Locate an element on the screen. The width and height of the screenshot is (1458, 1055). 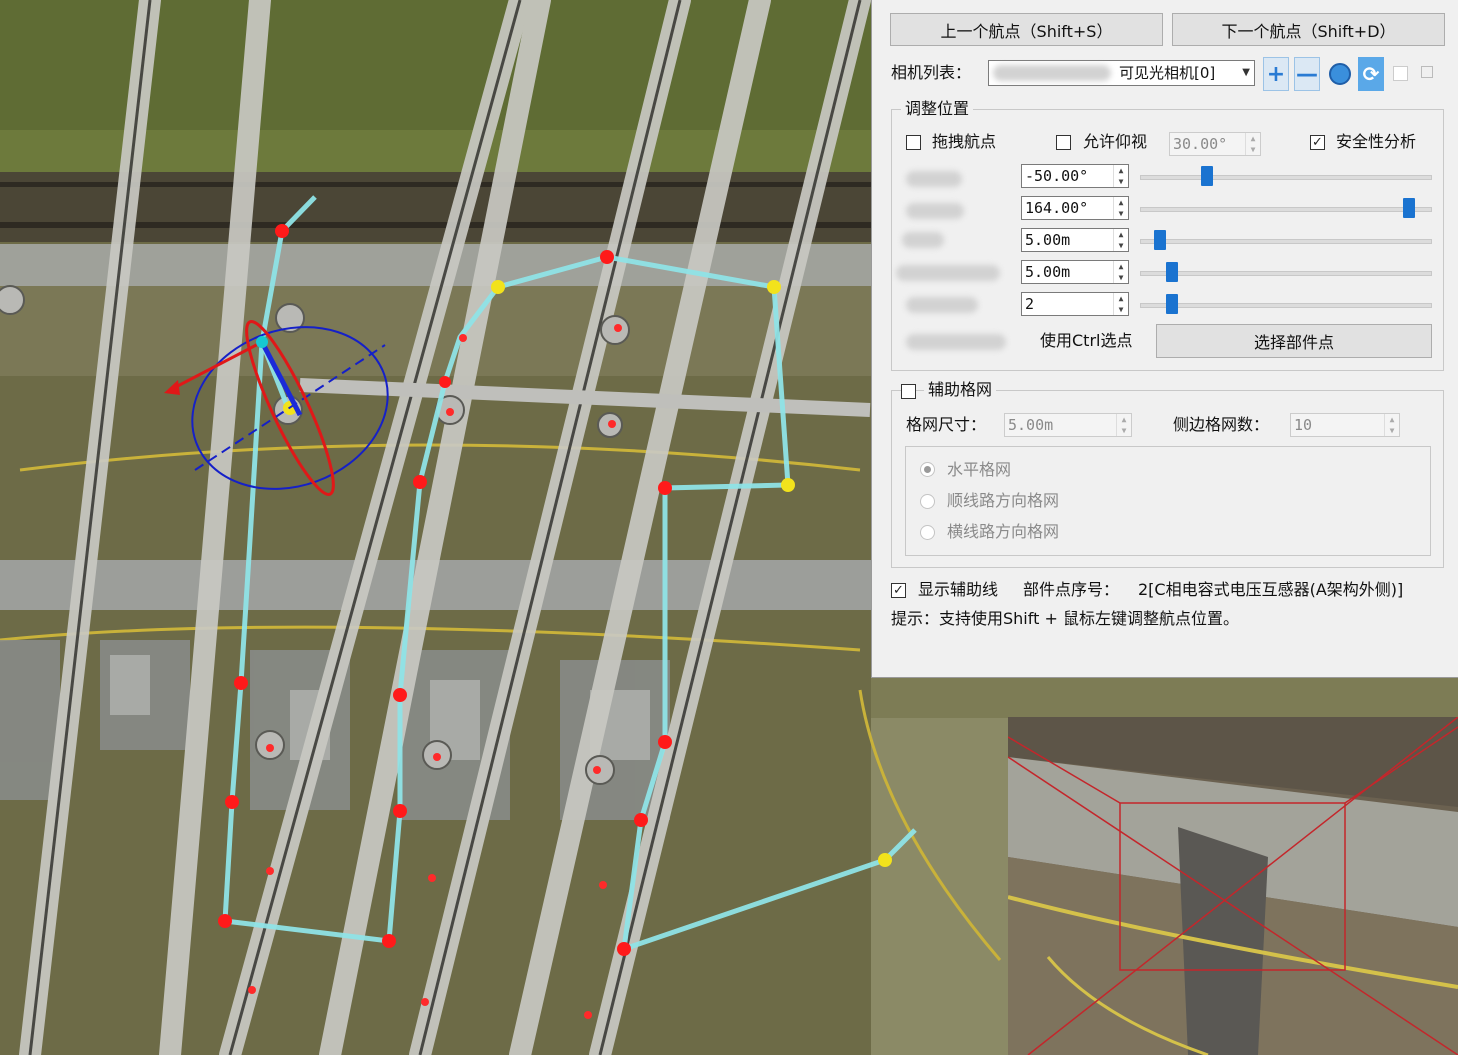
ctrl-select-hint: 使用Ctrl选点 is located at coordinates (1086, 340).